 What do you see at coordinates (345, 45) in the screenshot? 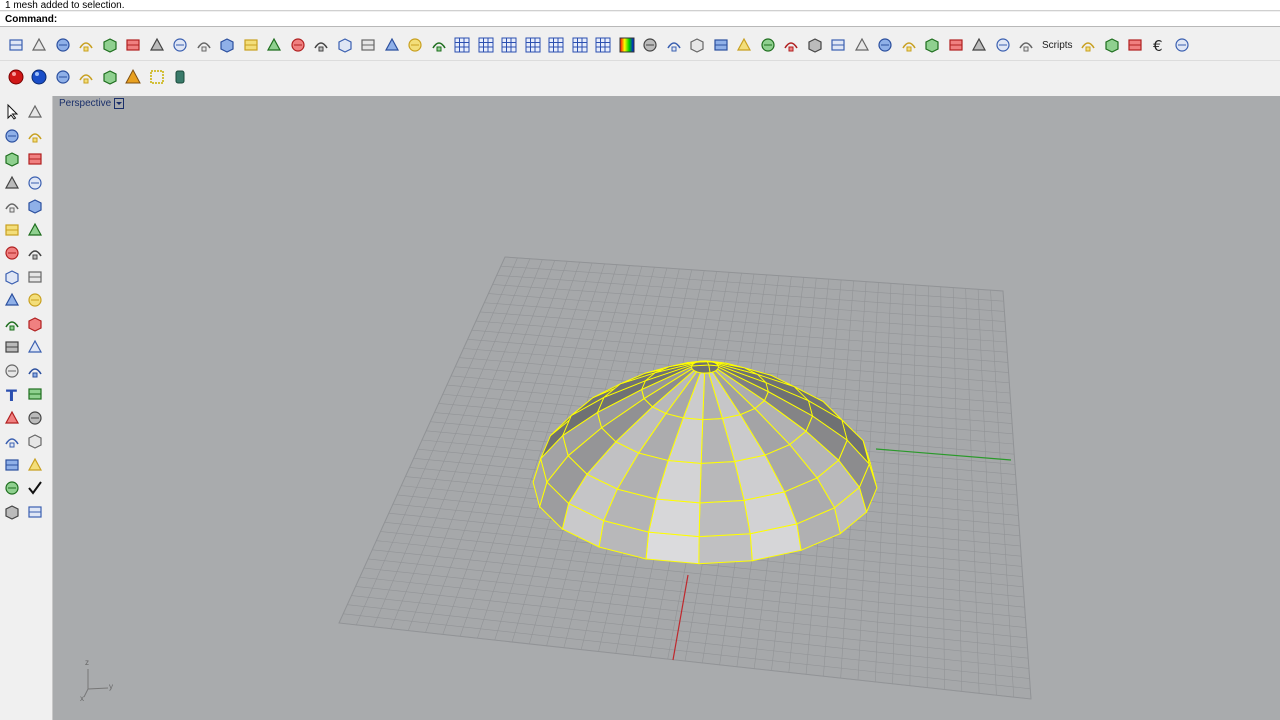
I see `move-icon` at bounding box center [345, 45].